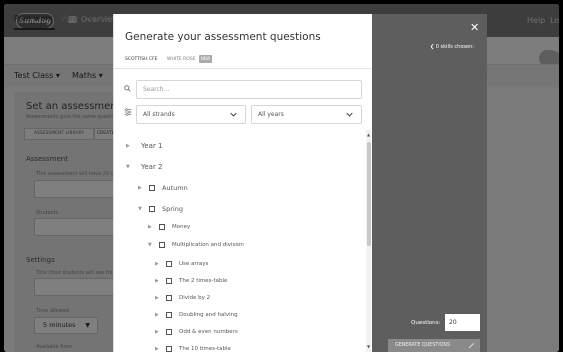  What do you see at coordinates (127, 88) in the screenshot?
I see `search-icon` at bounding box center [127, 88].